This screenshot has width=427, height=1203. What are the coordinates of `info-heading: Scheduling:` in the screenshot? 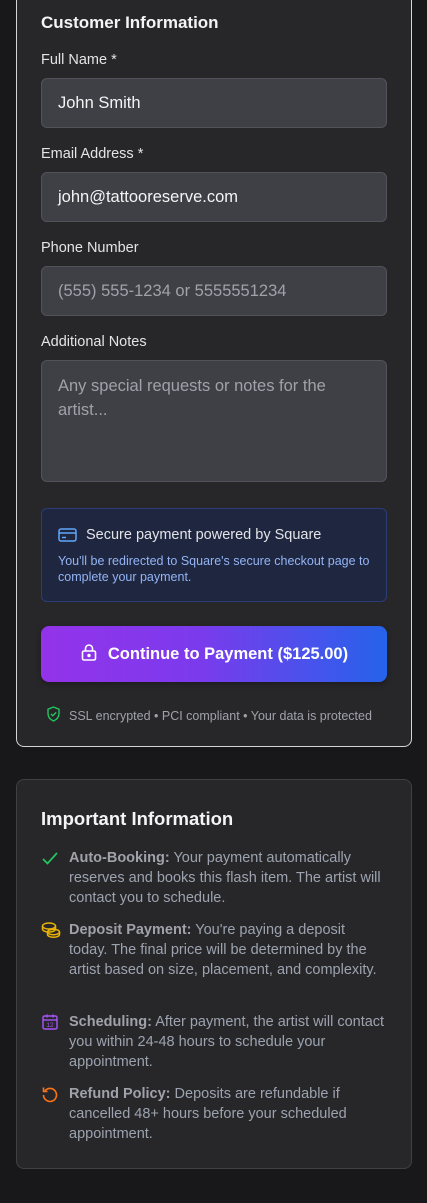 It's located at (110, 1022).